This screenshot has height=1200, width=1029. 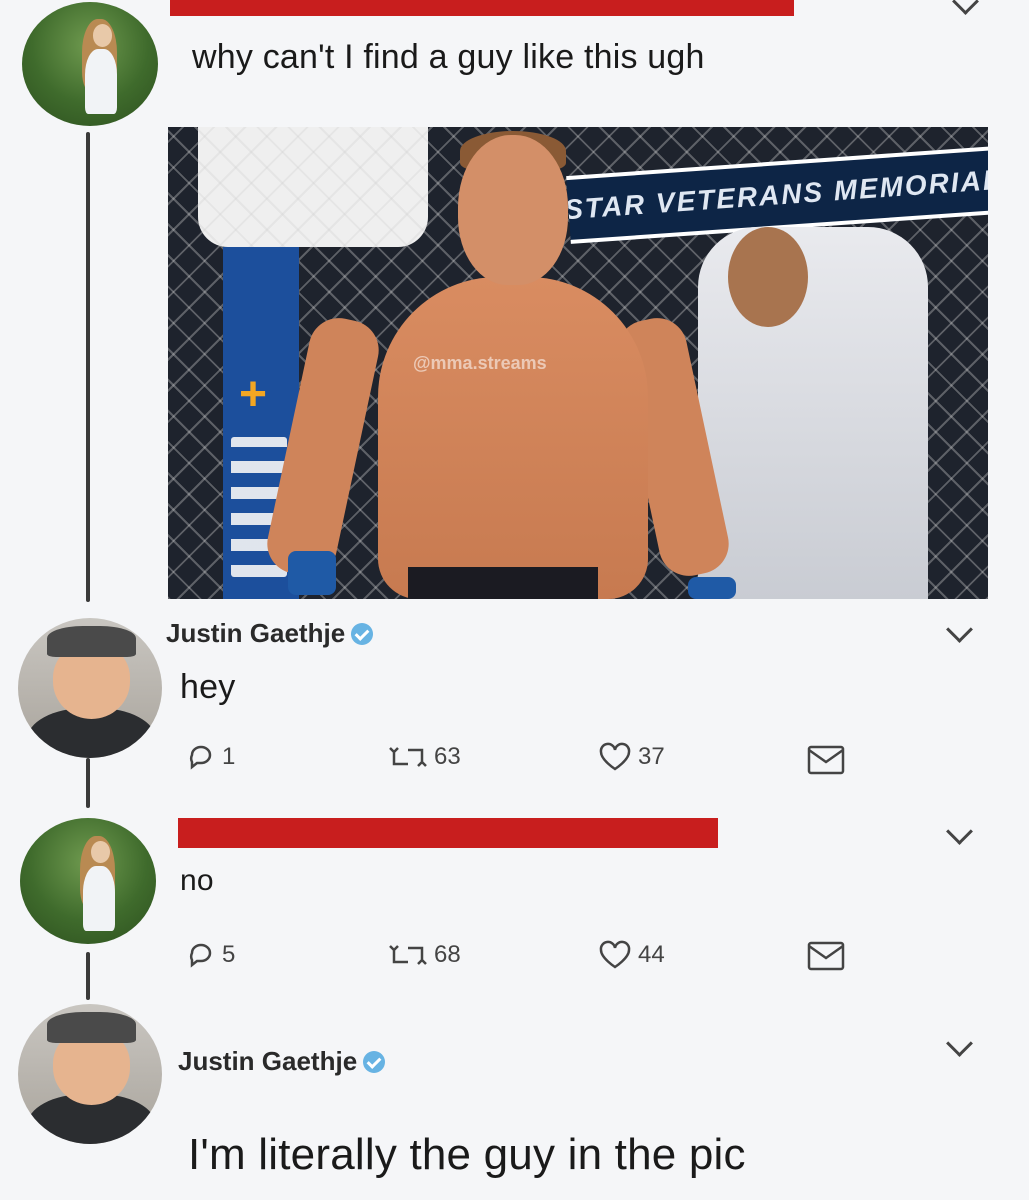 I want to click on retweet-button: 68, so click(x=424, y=955).